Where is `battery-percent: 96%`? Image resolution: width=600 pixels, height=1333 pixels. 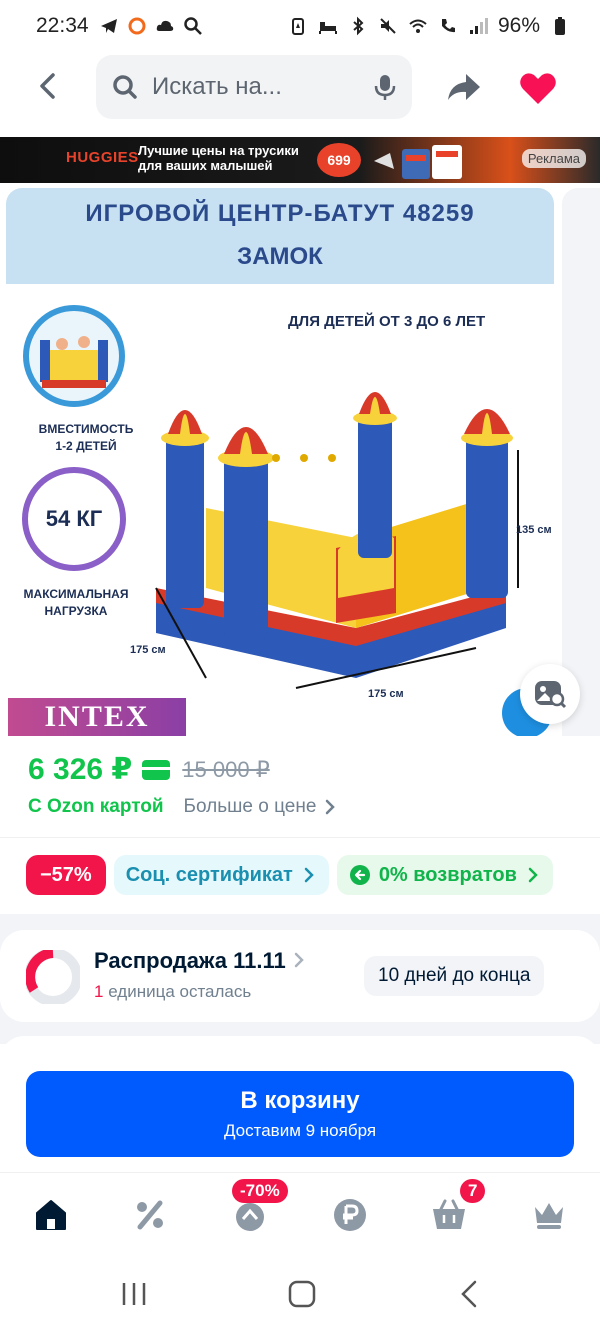 battery-percent: 96% is located at coordinates (518, 25).